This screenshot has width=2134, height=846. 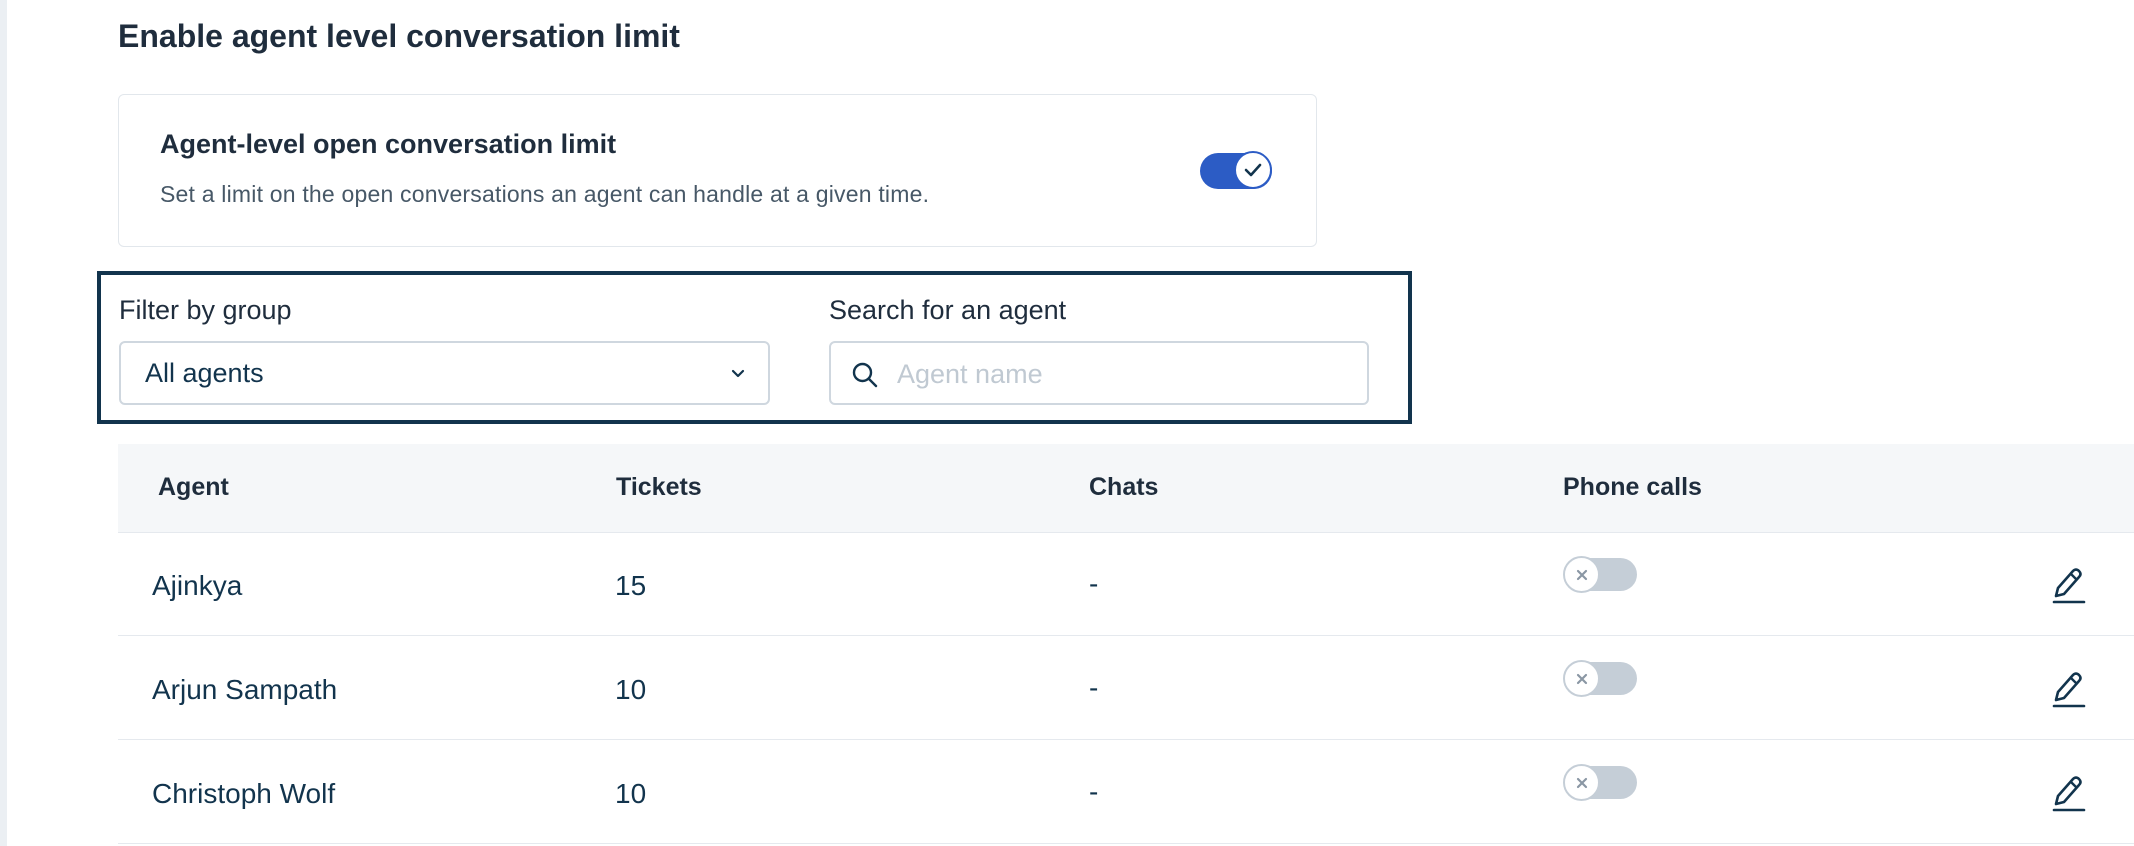 I want to click on agent-search-input, so click(x=1122, y=374).